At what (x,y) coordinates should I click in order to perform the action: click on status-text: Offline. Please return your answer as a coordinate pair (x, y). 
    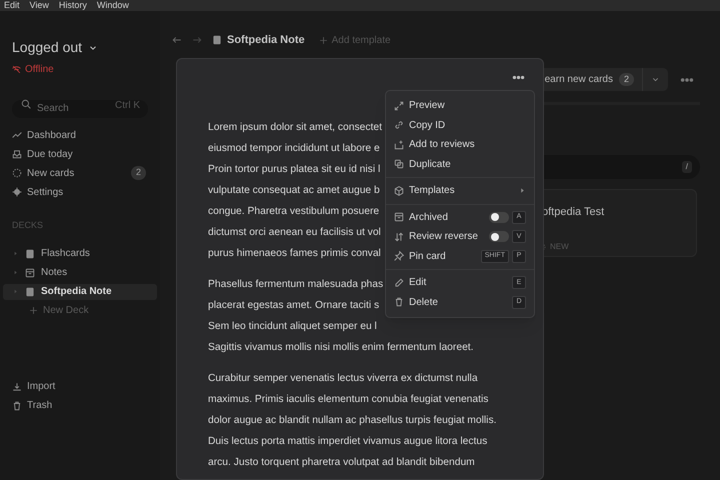
    Looking at the image, I should click on (39, 70).